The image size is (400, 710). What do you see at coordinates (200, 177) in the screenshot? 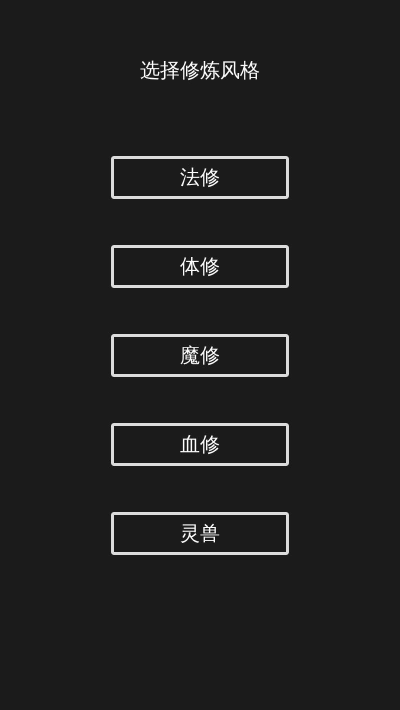
I see `style-option-button: 法修` at bounding box center [200, 177].